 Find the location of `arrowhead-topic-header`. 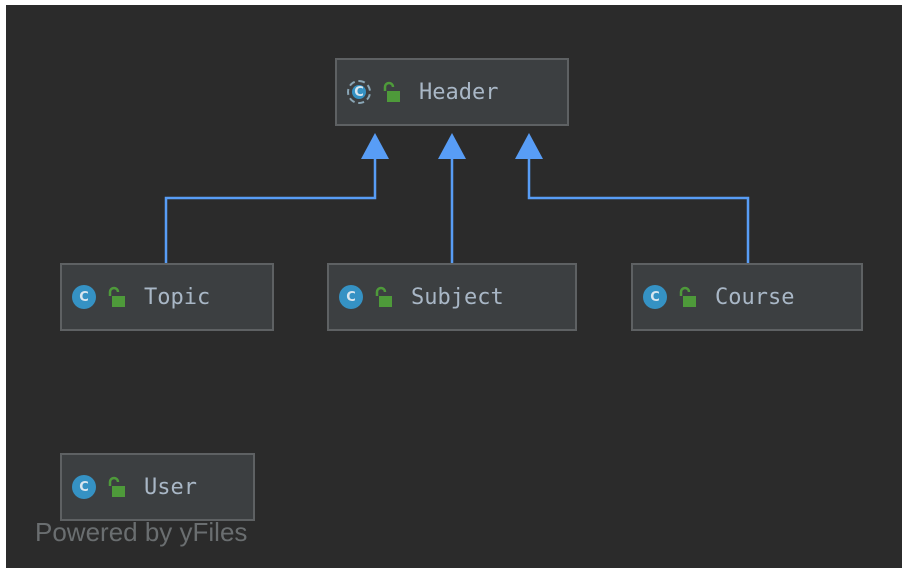

arrowhead-topic-header is located at coordinates (375, 146).